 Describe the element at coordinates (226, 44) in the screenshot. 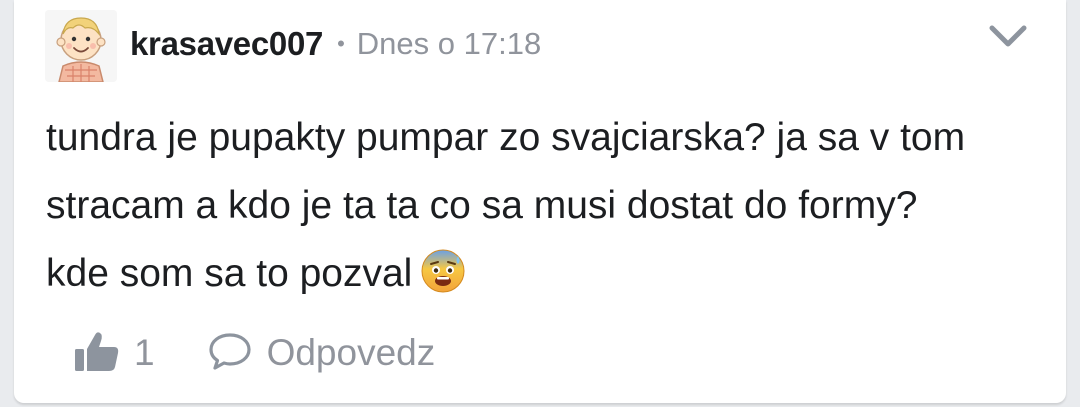

I see `author-name: krasavec007` at that location.